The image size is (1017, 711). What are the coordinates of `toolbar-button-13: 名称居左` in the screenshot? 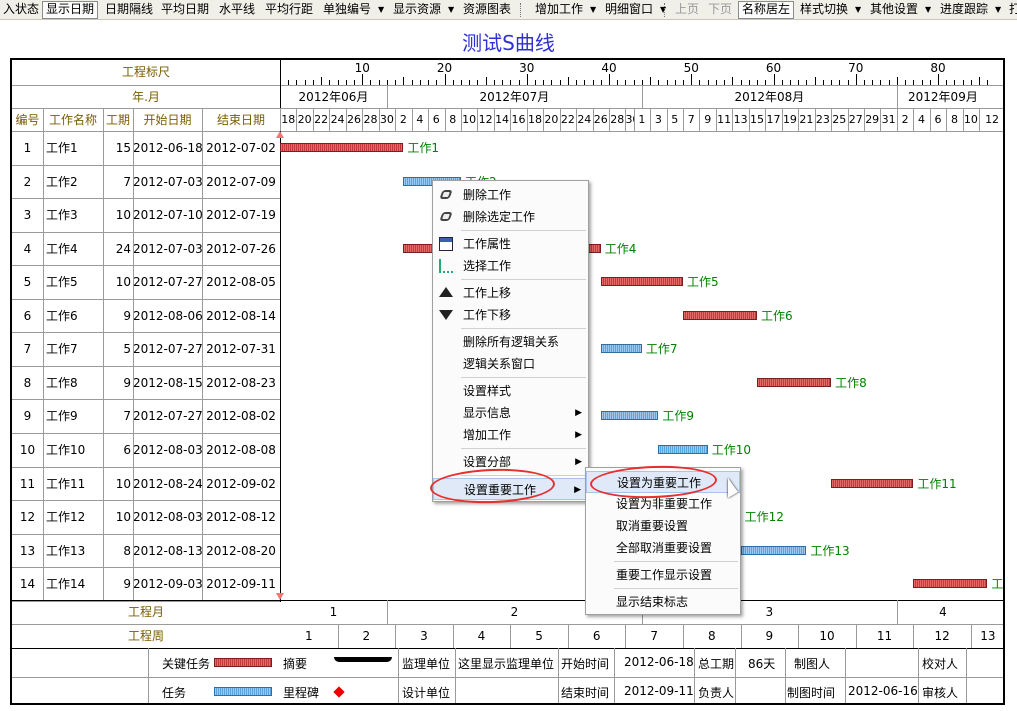 It's located at (766, 10).